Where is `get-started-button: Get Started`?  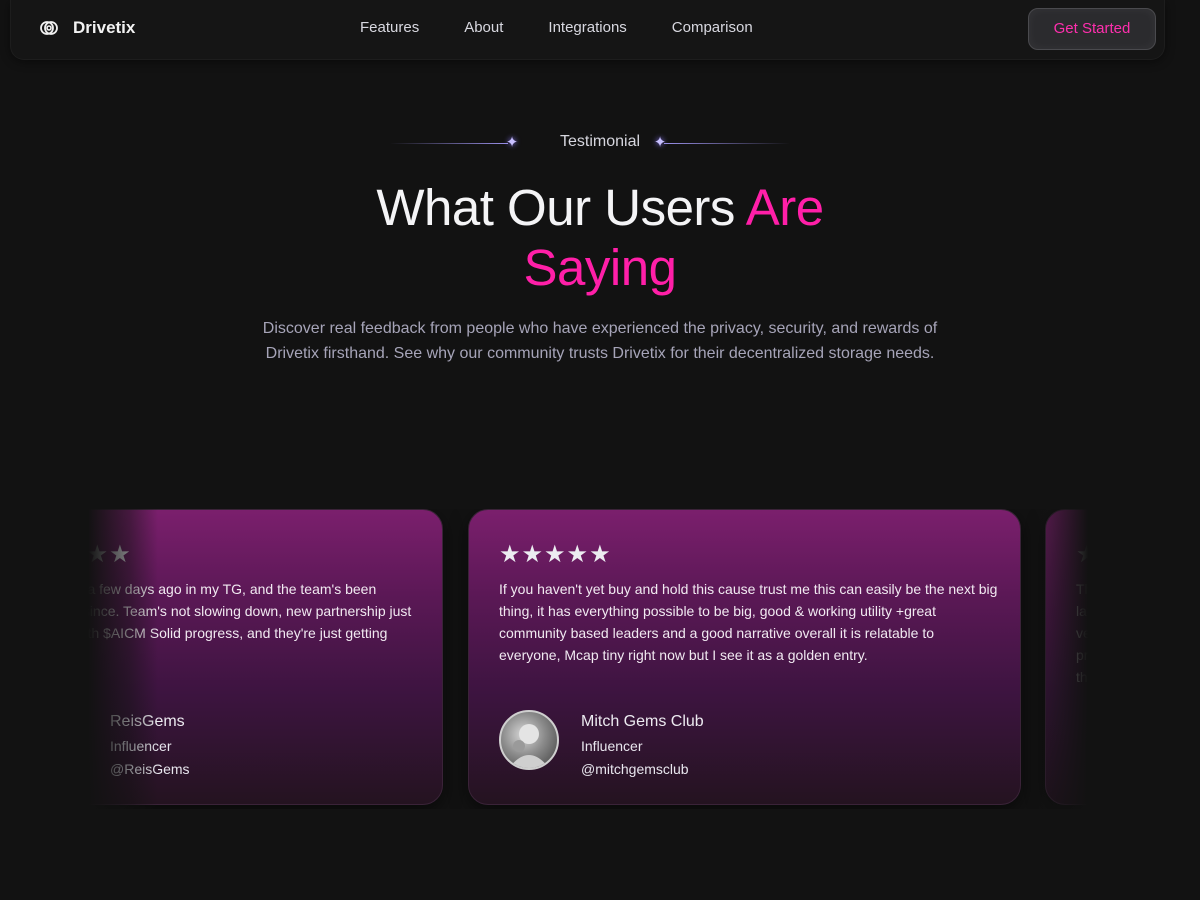 get-started-button: Get Started is located at coordinates (1092, 29).